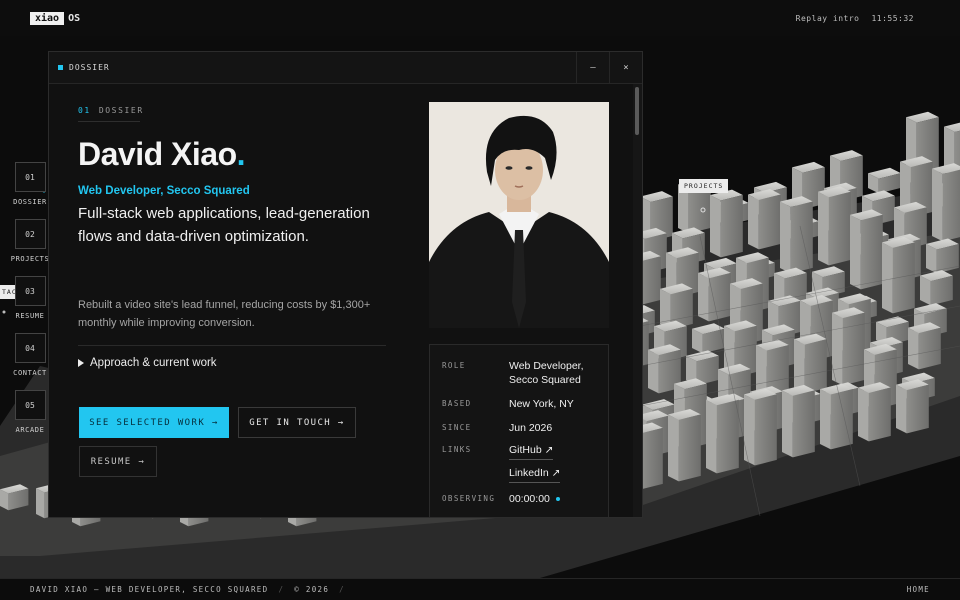  What do you see at coordinates (297, 422) in the screenshot?
I see `get-in-touch-button: GET IN TOUCH →` at bounding box center [297, 422].